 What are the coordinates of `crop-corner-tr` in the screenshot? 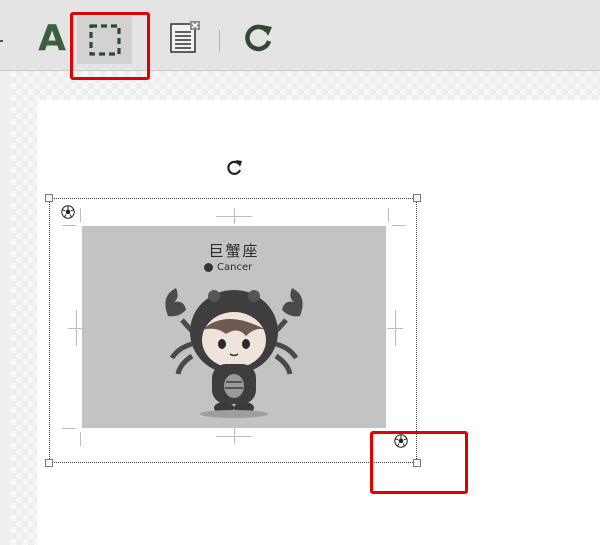 It's located at (399, 225).